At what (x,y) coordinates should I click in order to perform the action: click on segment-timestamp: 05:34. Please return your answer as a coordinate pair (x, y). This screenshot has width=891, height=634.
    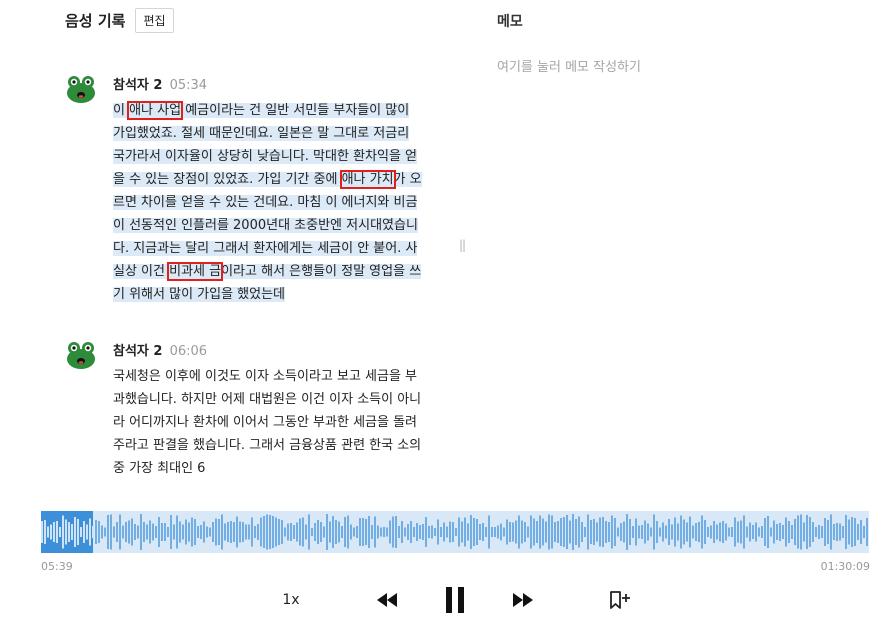
    Looking at the image, I should click on (188, 85).